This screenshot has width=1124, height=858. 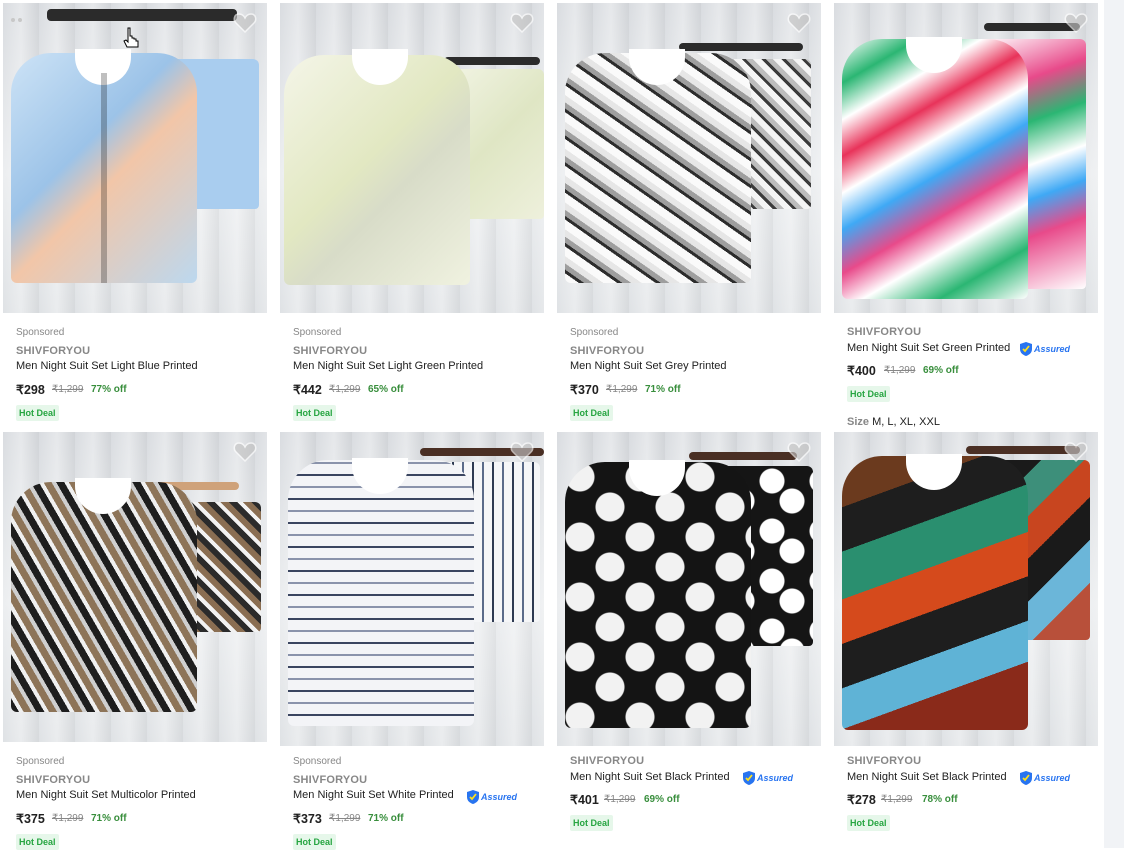 What do you see at coordinates (584, 800) in the screenshot?
I see `selling-price: ₹401` at bounding box center [584, 800].